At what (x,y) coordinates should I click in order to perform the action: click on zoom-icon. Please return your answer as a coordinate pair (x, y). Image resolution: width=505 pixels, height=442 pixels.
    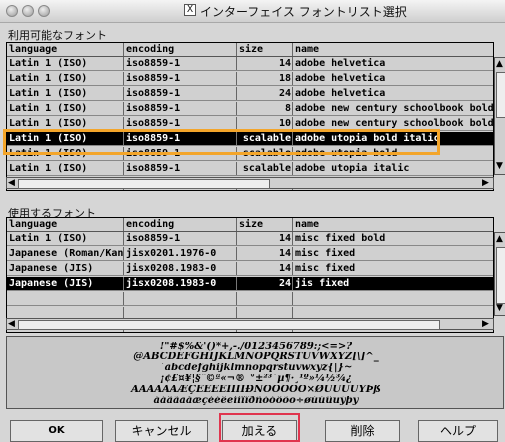
    Looking at the image, I should click on (44, 11).